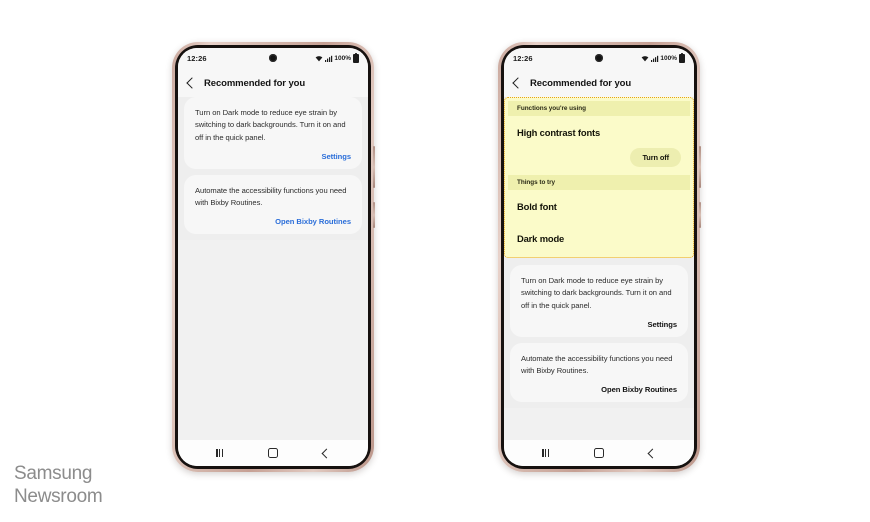  I want to click on navigation-bar-left, so click(273, 453).